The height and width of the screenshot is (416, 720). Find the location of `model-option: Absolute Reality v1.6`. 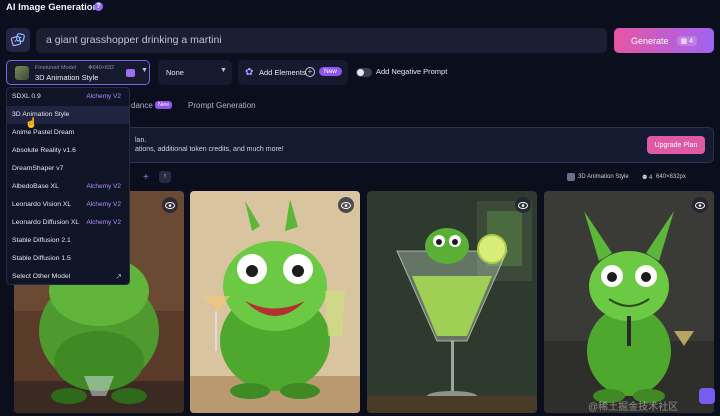

model-option: Absolute Reality v1.6 is located at coordinates (68, 151).